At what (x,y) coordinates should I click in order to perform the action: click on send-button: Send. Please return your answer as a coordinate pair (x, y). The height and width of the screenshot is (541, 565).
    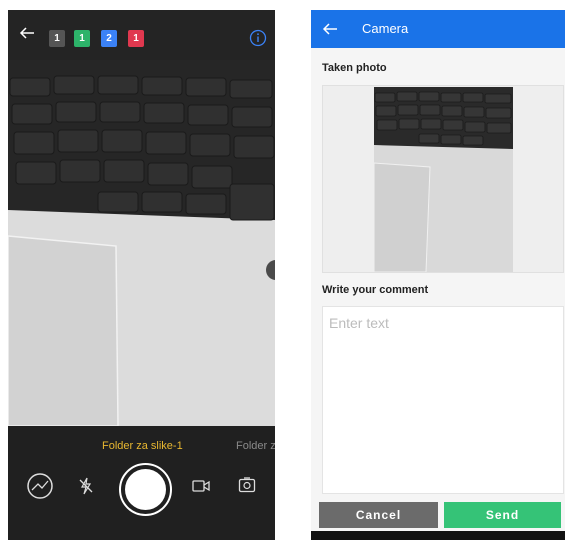
    Looking at the image, I should click on (502, 515).